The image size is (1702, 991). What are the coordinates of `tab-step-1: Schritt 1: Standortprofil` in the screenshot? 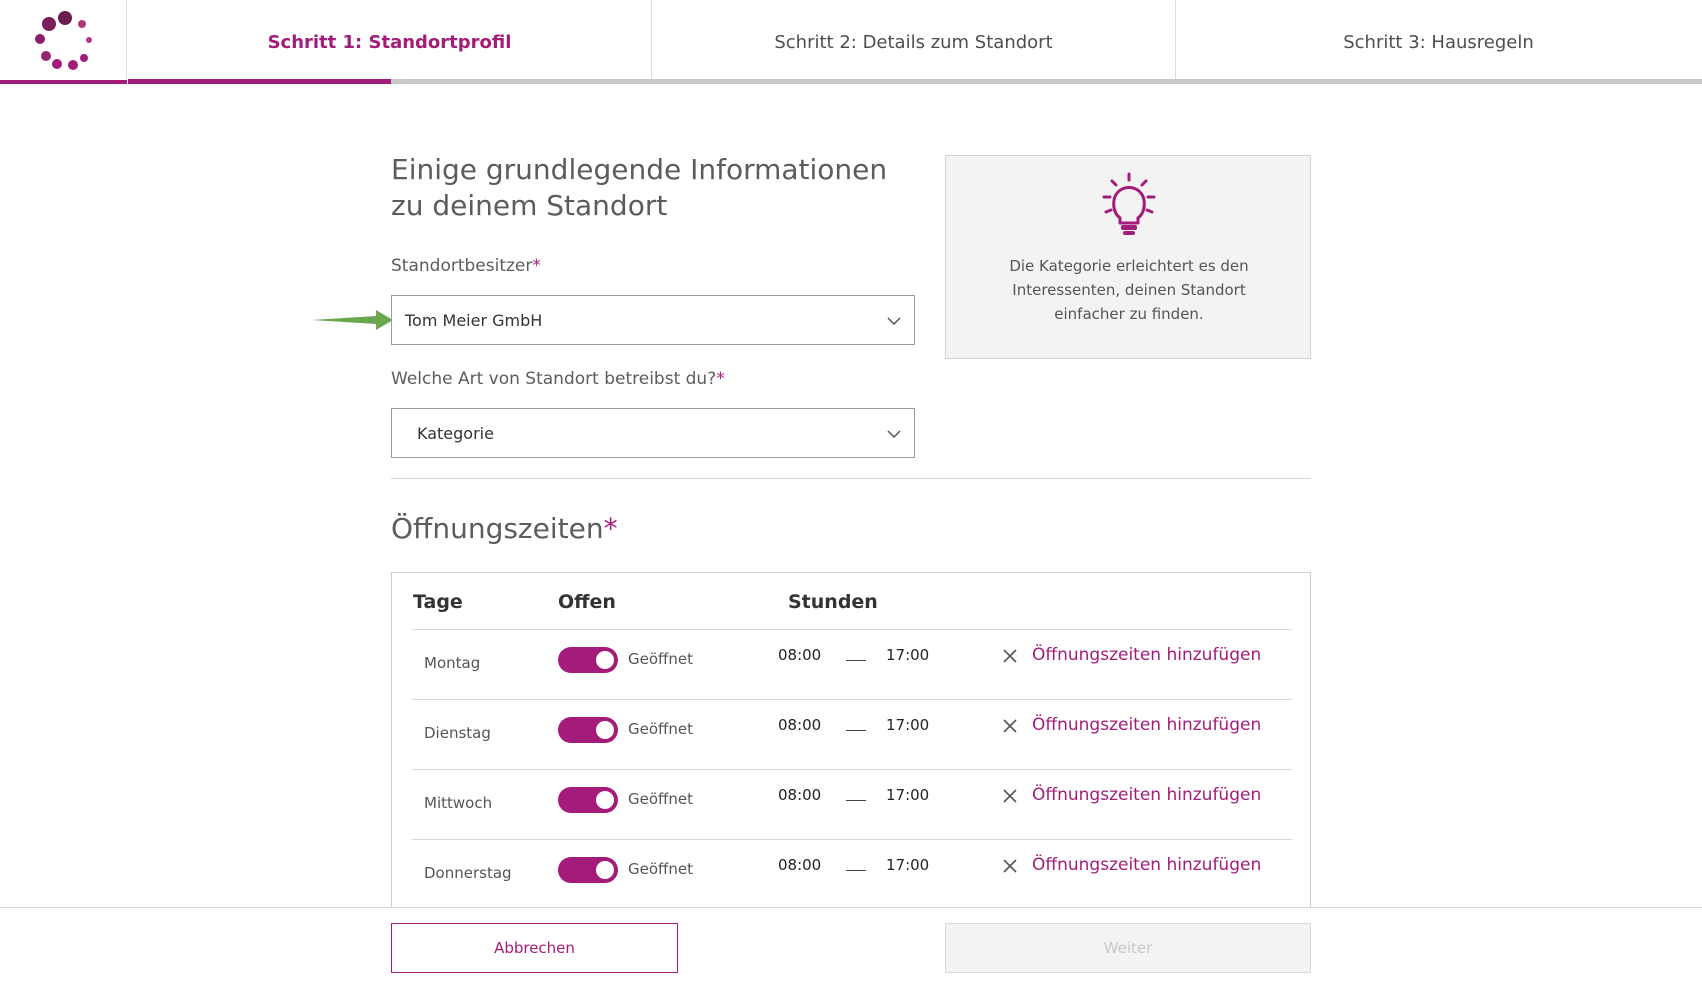 It's located at (390, 42).